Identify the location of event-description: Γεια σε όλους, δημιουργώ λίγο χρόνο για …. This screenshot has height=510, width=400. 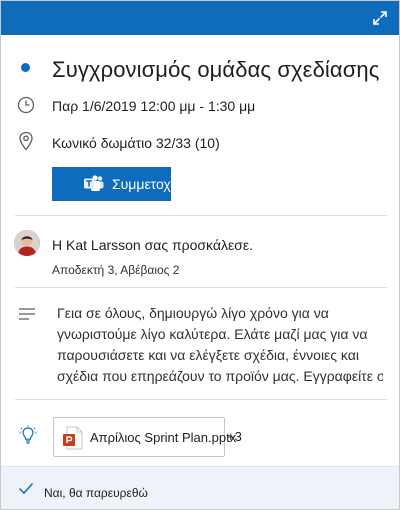
(220, 345).